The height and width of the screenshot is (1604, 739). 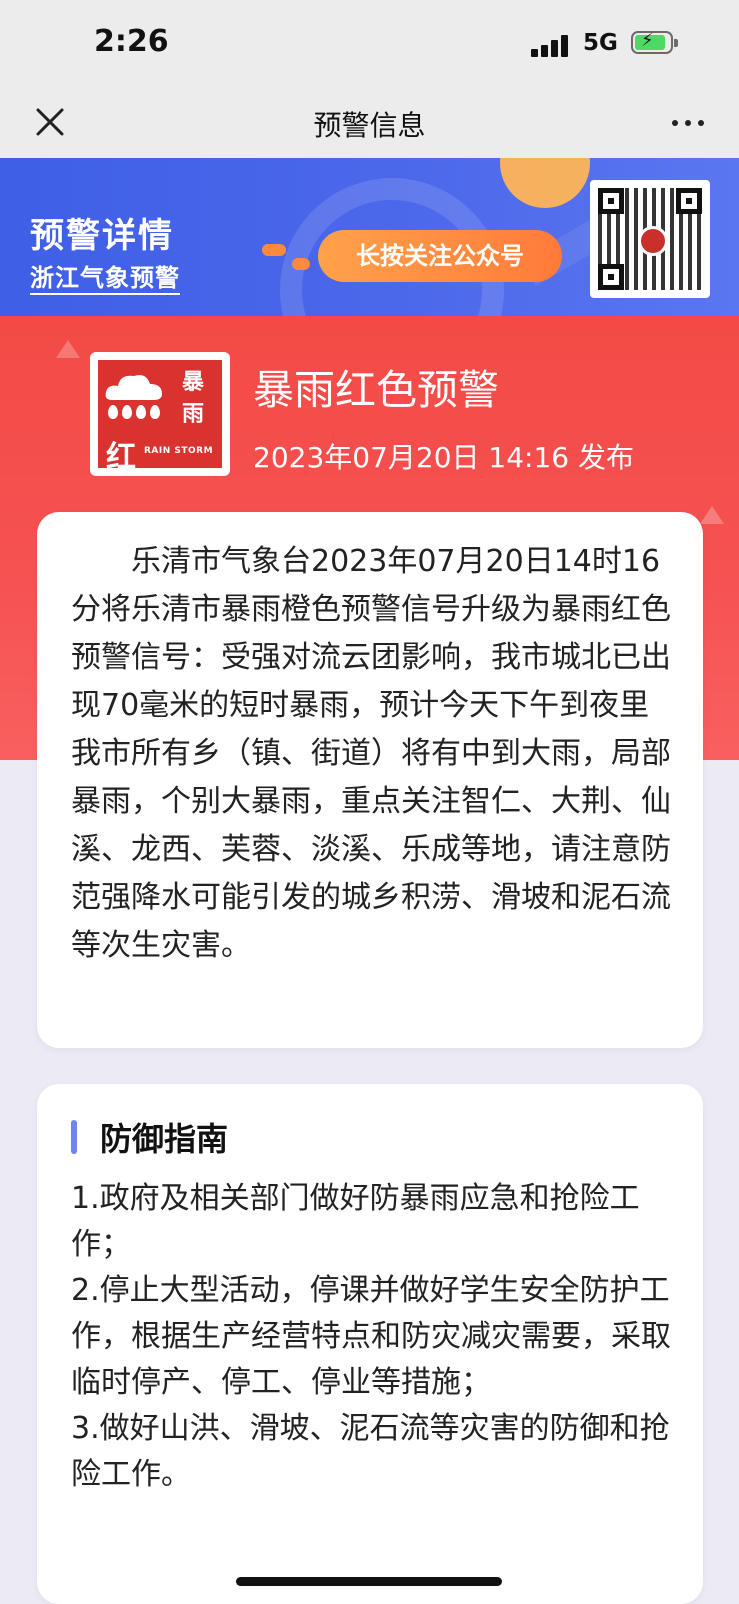 I want to click on rainstorm-warning-icon: 暴 雨 红 RAIN STORM, so click(x=160, y=414).